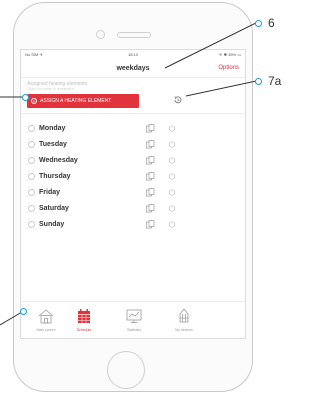 This screenshot has height=395, width=320. Describe the element at coordinates (275, 81) in the screenshot. I see `callout-7a-label: 7a` at that location.